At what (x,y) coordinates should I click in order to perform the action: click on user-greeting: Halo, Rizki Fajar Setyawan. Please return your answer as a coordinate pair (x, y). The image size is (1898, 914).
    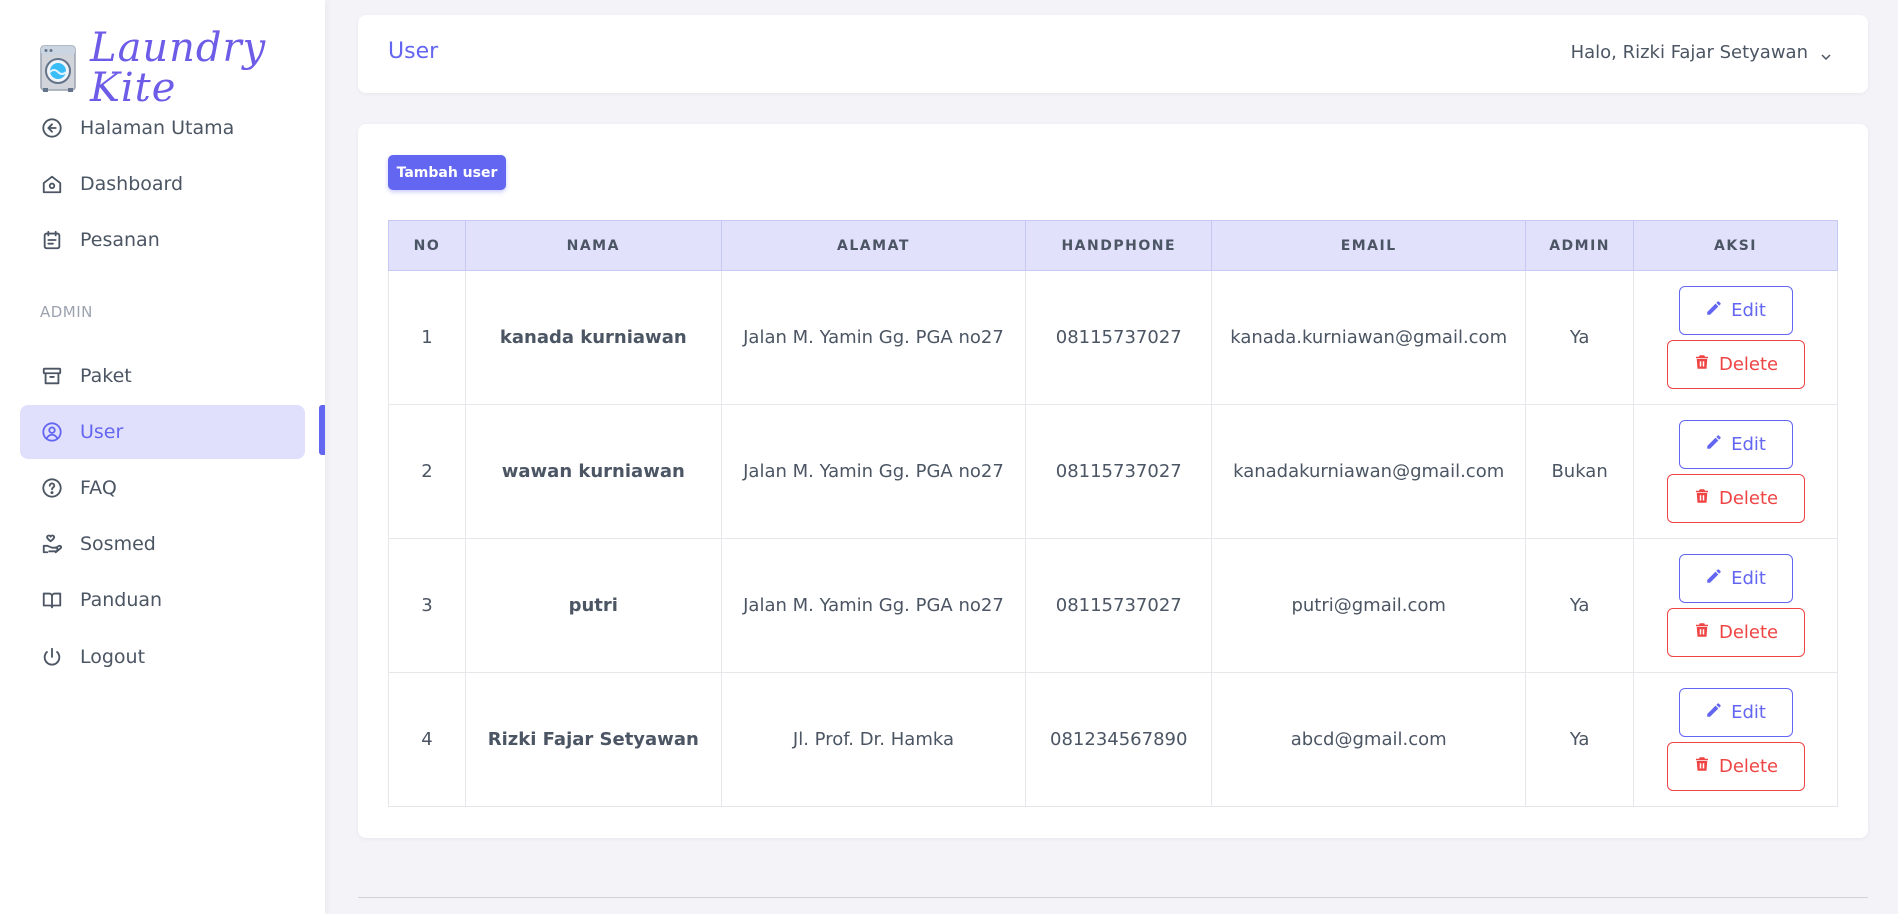
    Looking at the image, I should click on (1689, 52).